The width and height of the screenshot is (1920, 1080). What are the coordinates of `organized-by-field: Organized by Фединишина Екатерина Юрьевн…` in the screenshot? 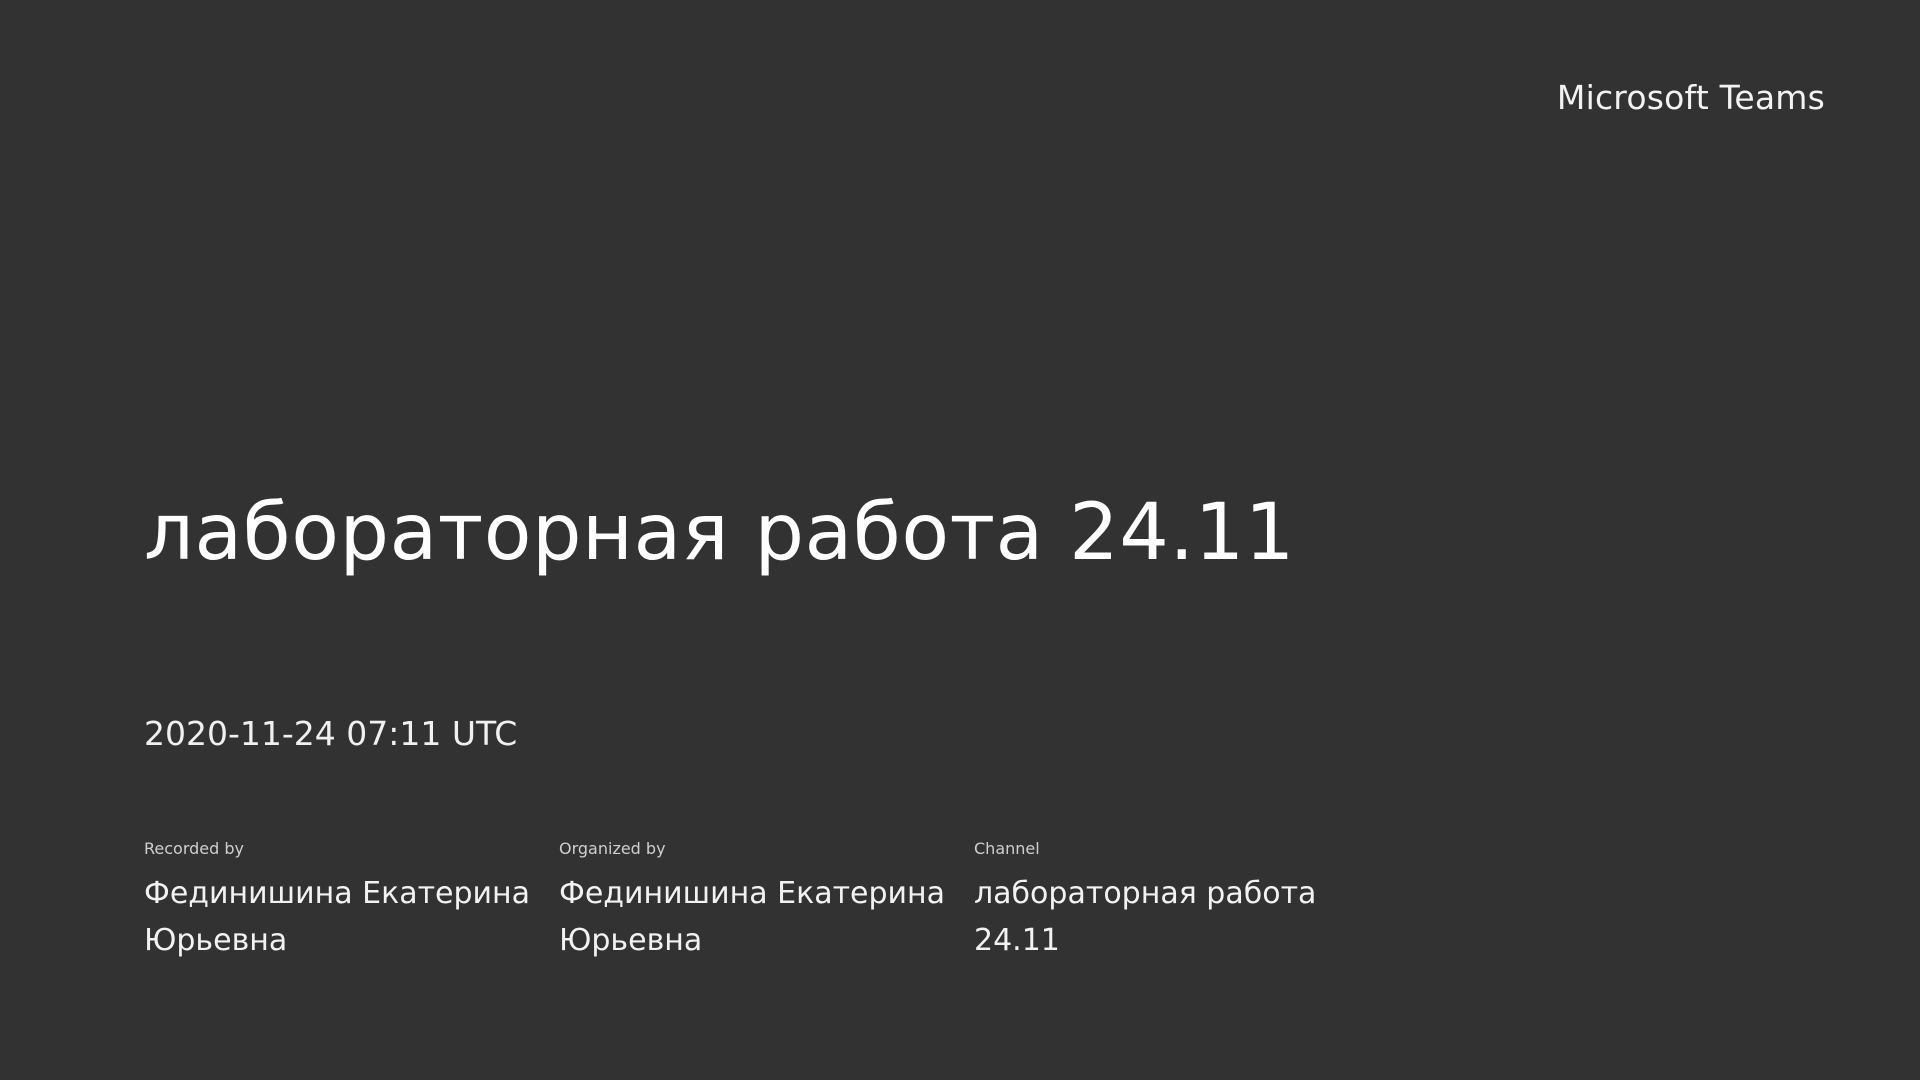 It's located at (766, 901).